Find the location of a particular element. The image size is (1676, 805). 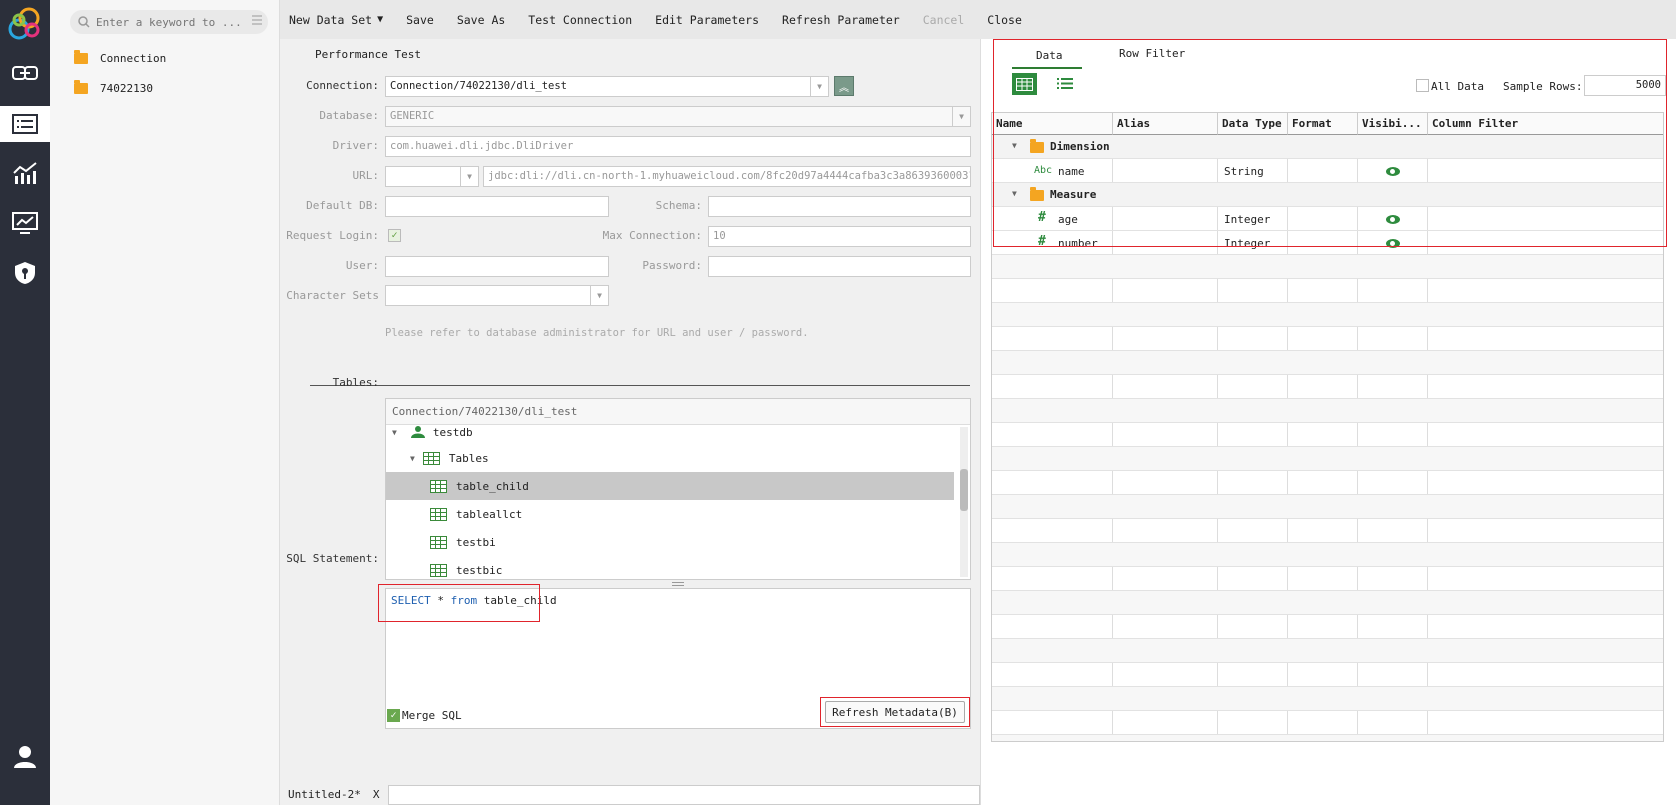

table-item-label: testbi is located at coordinates (476, 542).